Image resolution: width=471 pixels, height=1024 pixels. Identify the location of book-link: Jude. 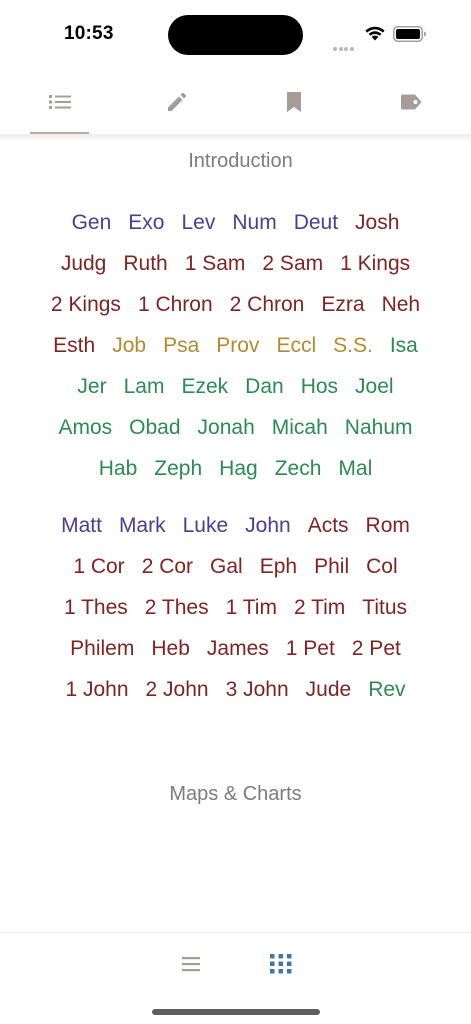
(328, 690).